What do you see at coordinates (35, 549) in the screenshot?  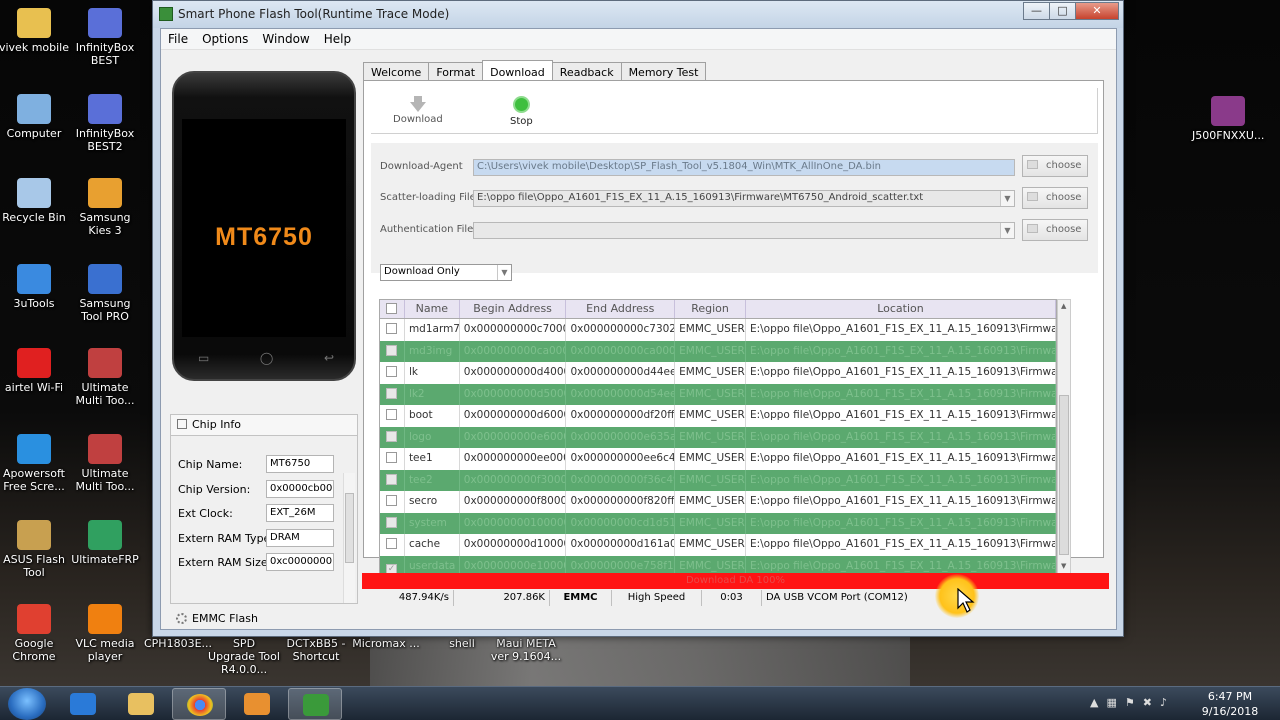 I see `desktop-icon: ASUS Flash Tool` at bounding box center [35, 549].